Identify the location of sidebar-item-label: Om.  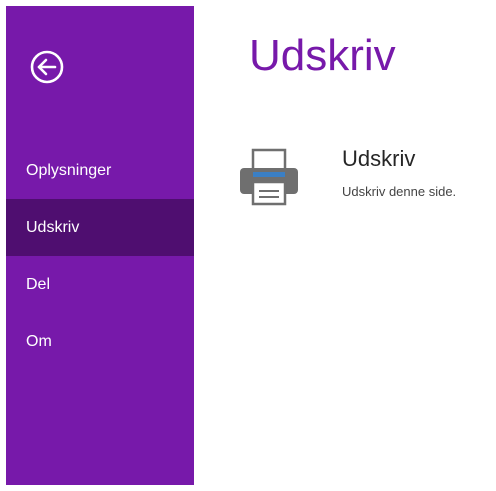
(39, 341).